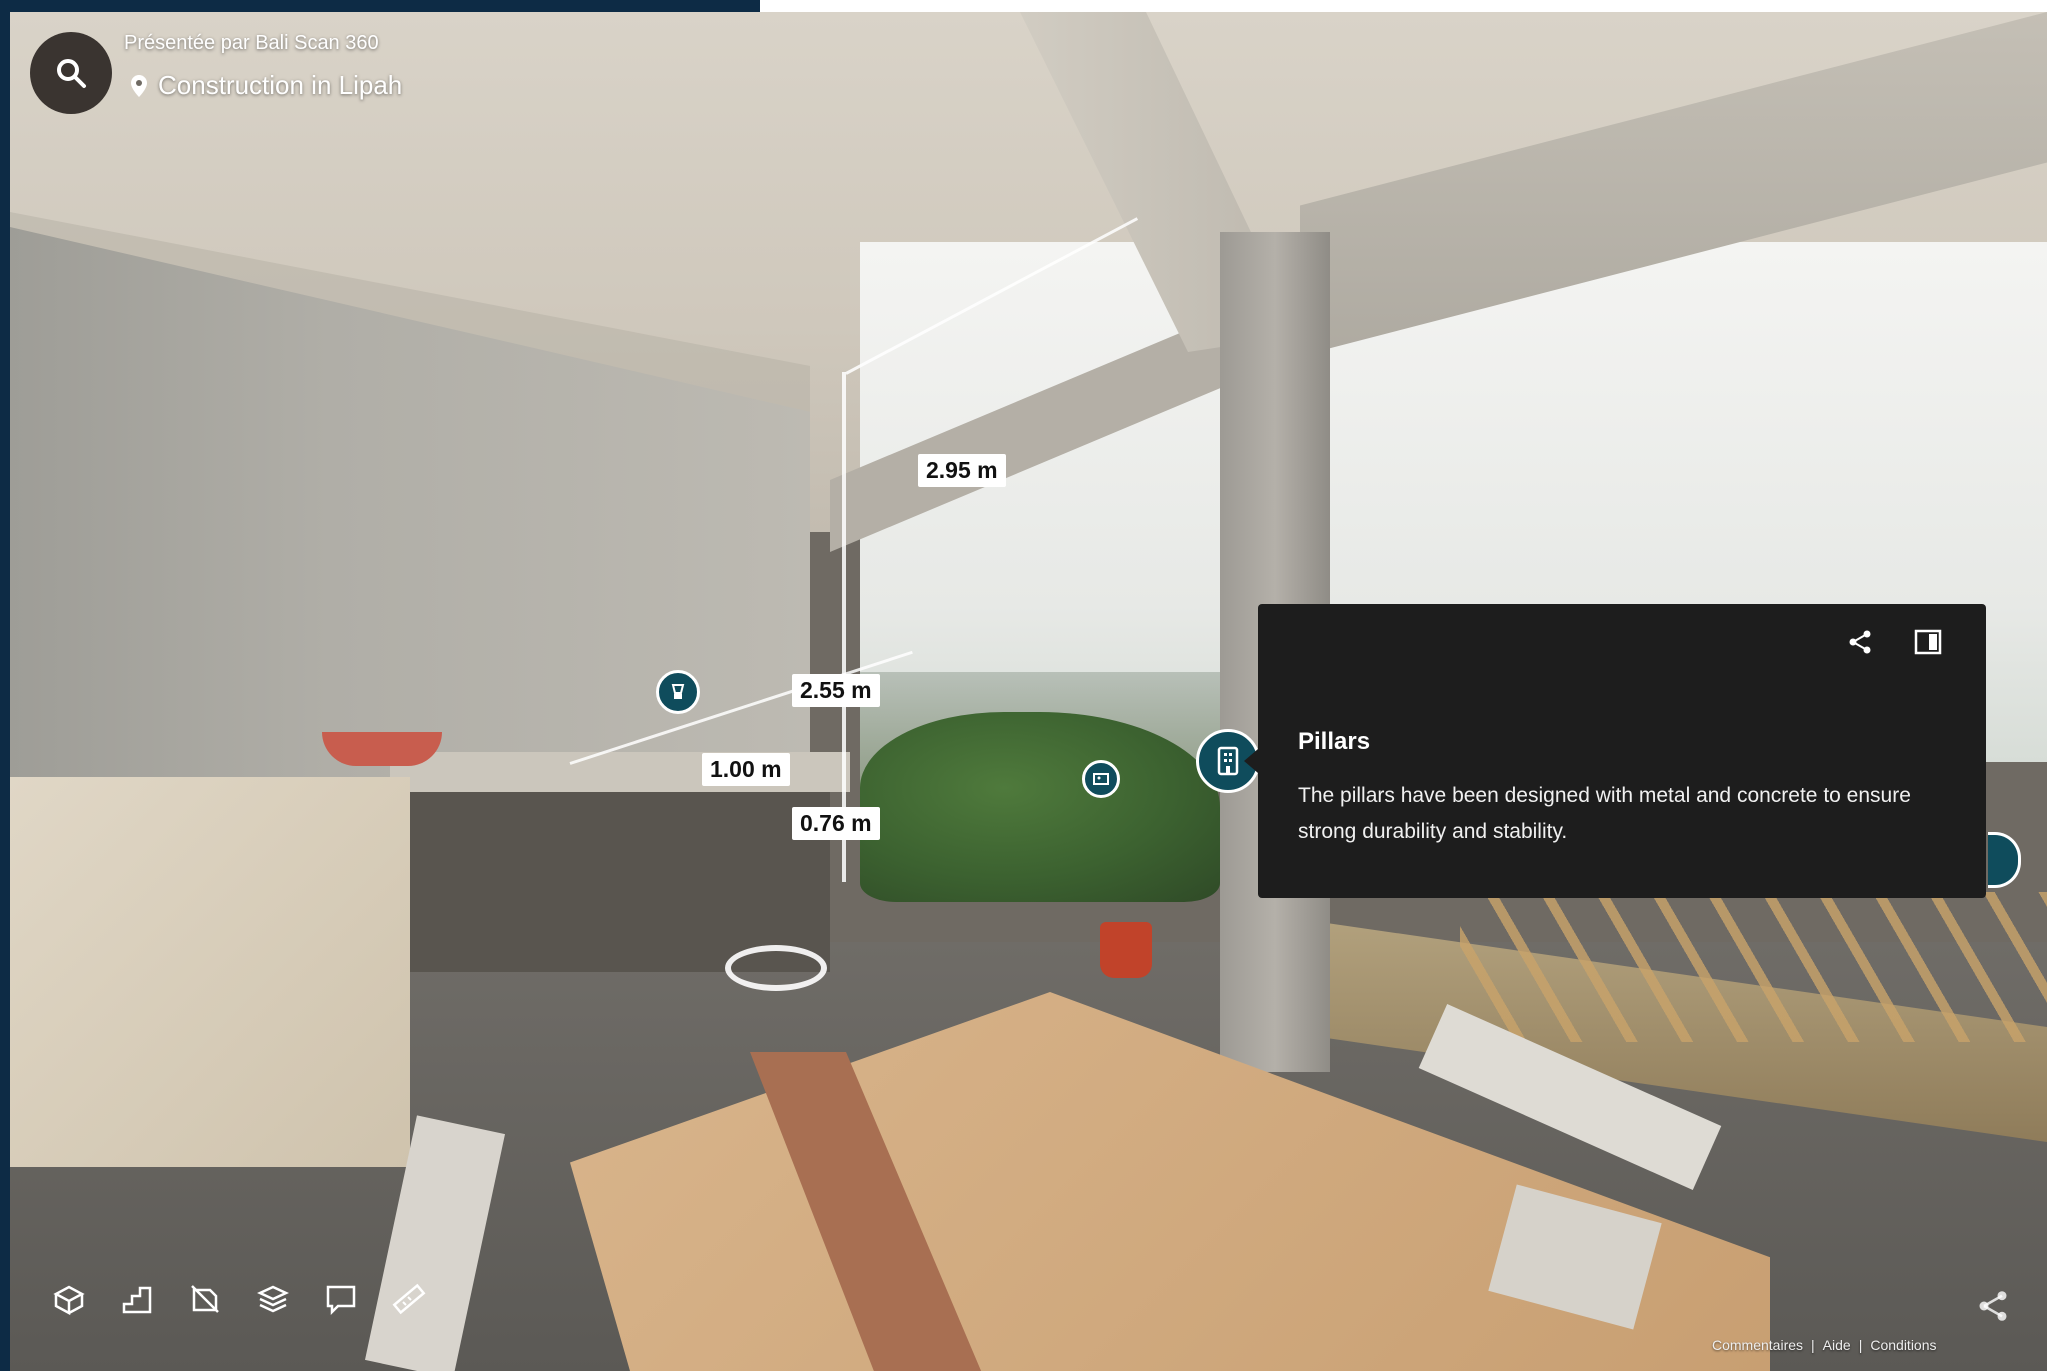 The width and height of the screenshot is (2047, 1371). I want to click on hide-tags-button, so click(205, 1299).